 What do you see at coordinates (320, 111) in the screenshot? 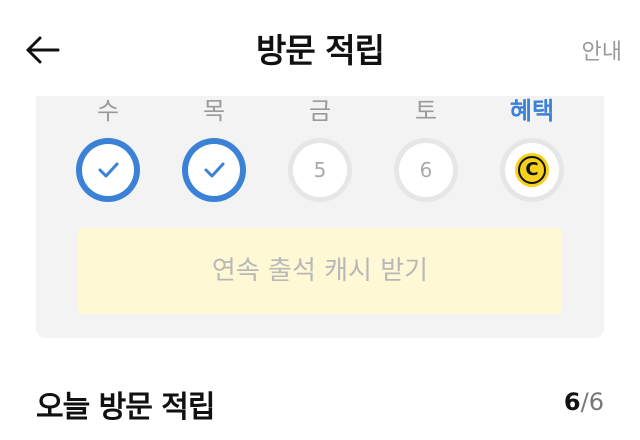
I see `day-label: 금` at bounding box center [320, 111].